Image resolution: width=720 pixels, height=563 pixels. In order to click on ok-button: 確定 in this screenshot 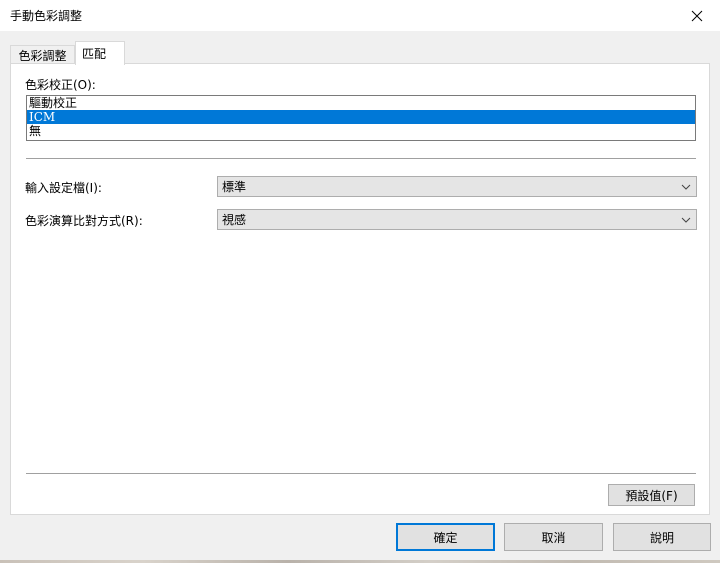, I will do `click(445, 537)`.